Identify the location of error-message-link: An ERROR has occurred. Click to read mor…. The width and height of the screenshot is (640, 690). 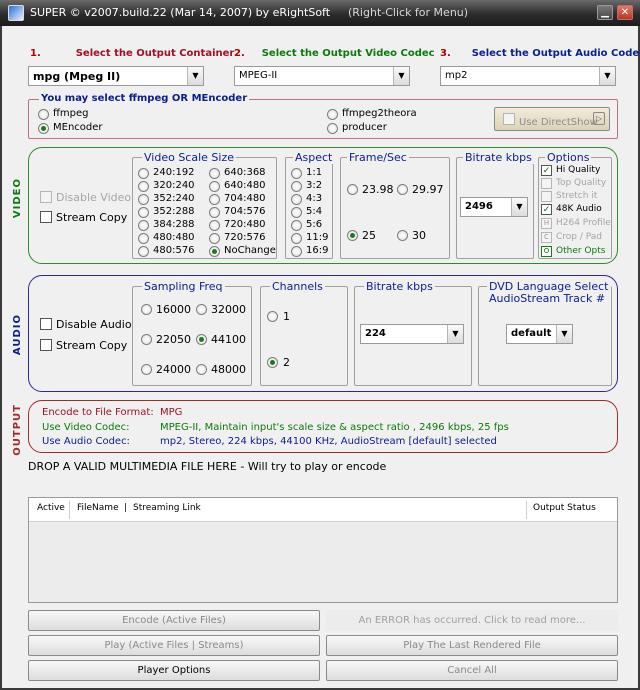
(472, 620).